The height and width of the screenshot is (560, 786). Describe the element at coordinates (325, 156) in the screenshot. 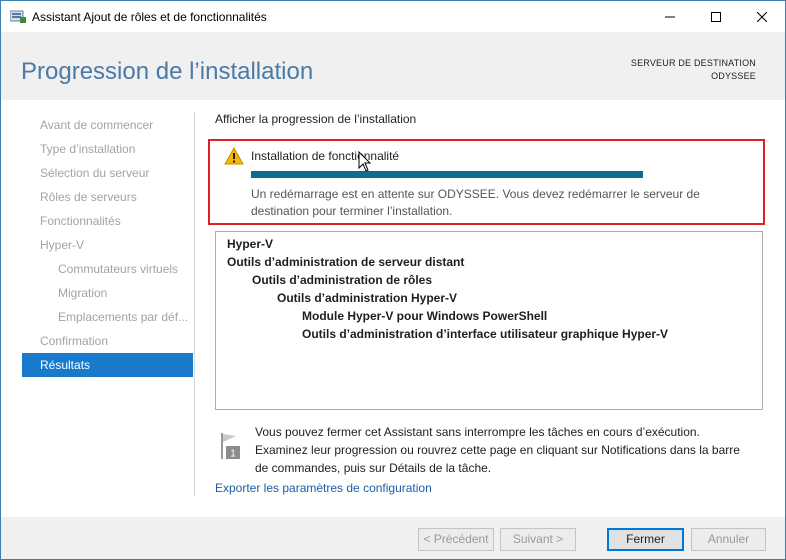

I see `installation-status-title: Installation de fonctionnalité` at that location.